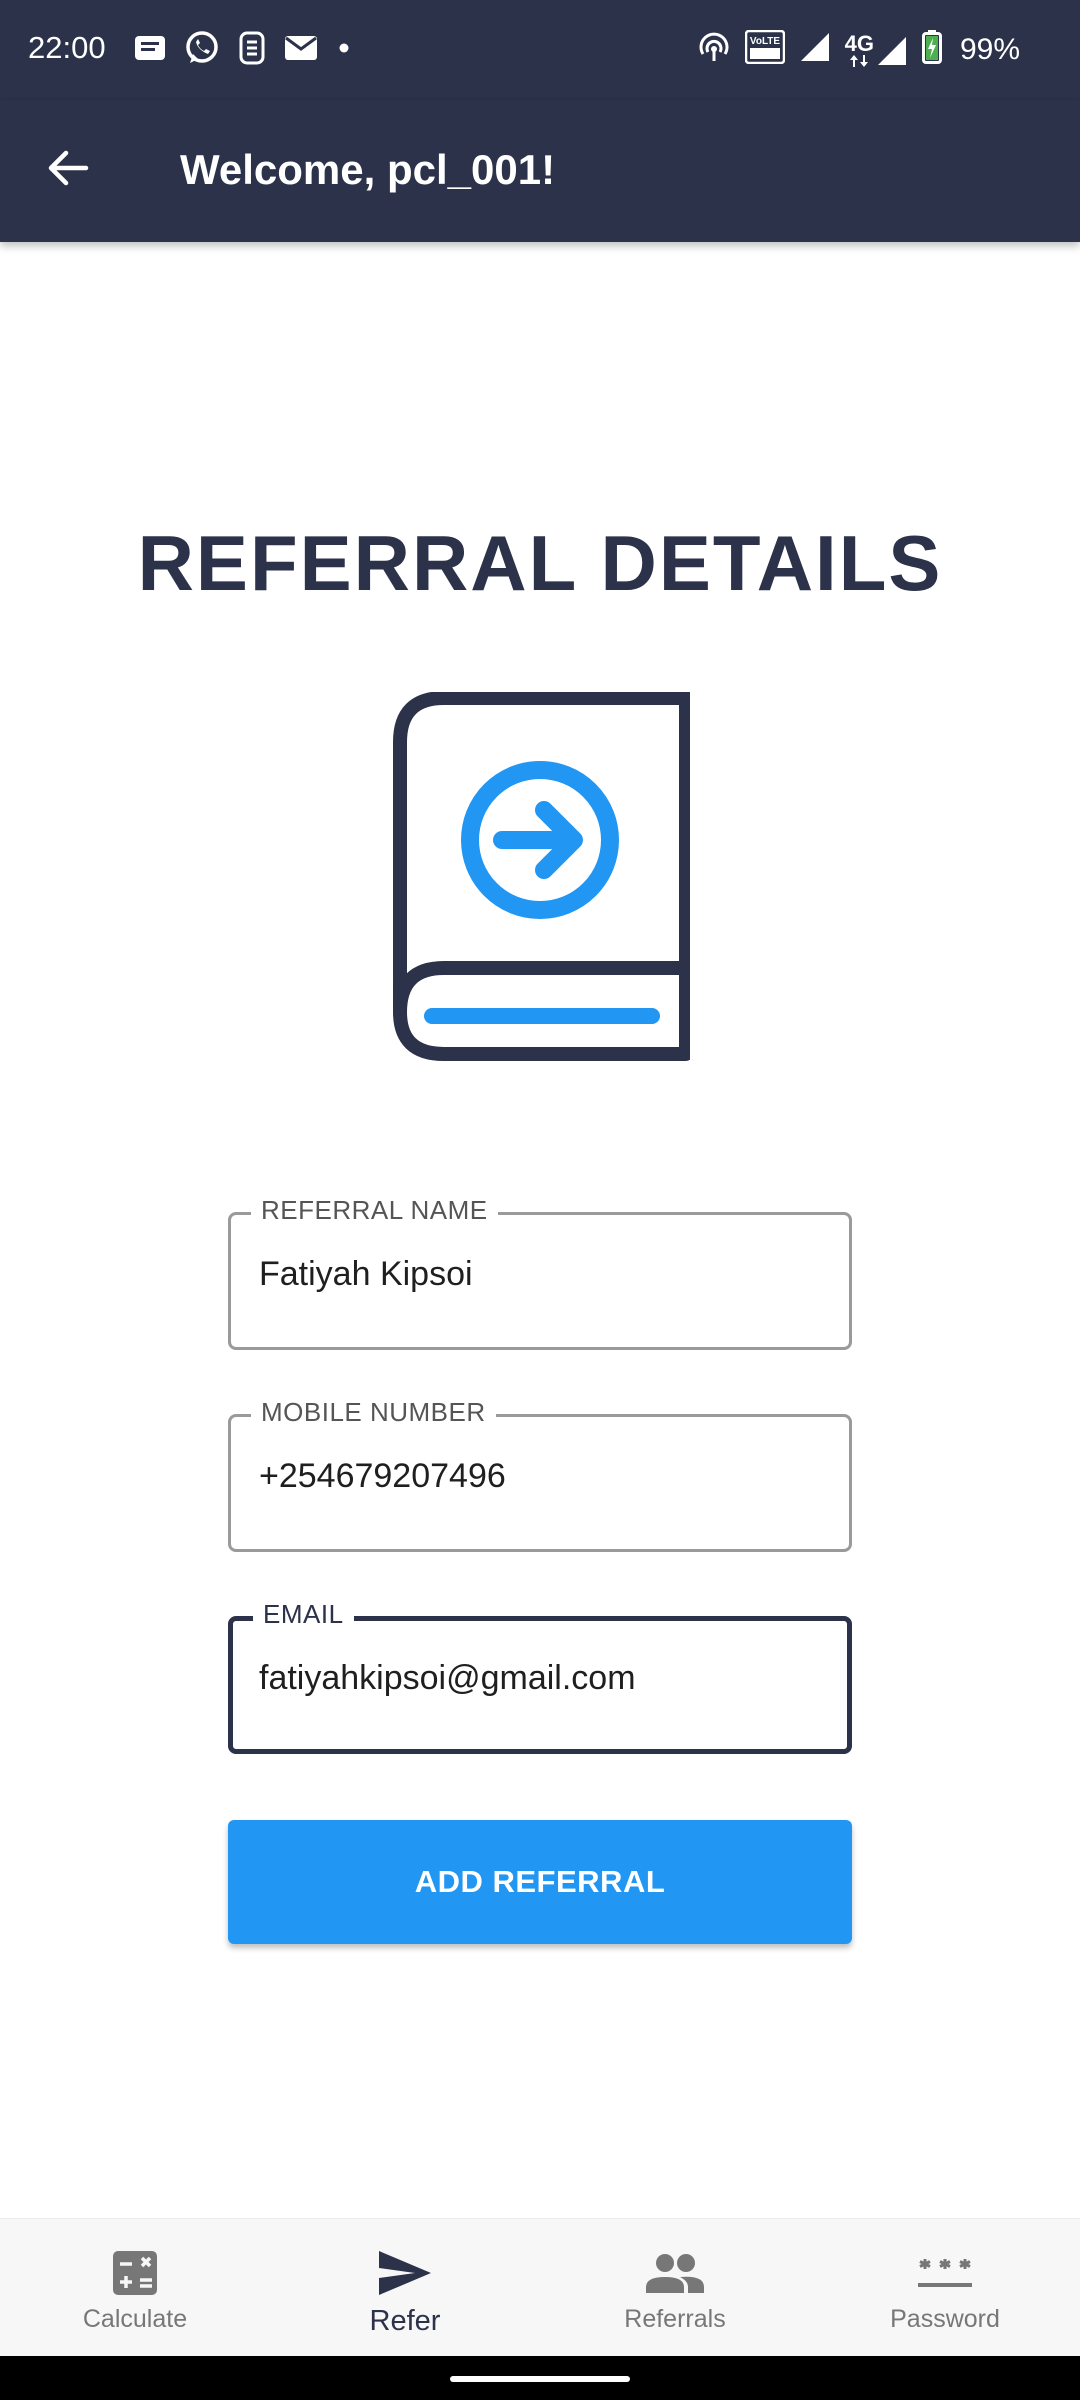  What do you see at coordinates (675, 2319) in the screenshot?
I see `nav-label-referrals: Referrals` at bounding box center [675, 2319].